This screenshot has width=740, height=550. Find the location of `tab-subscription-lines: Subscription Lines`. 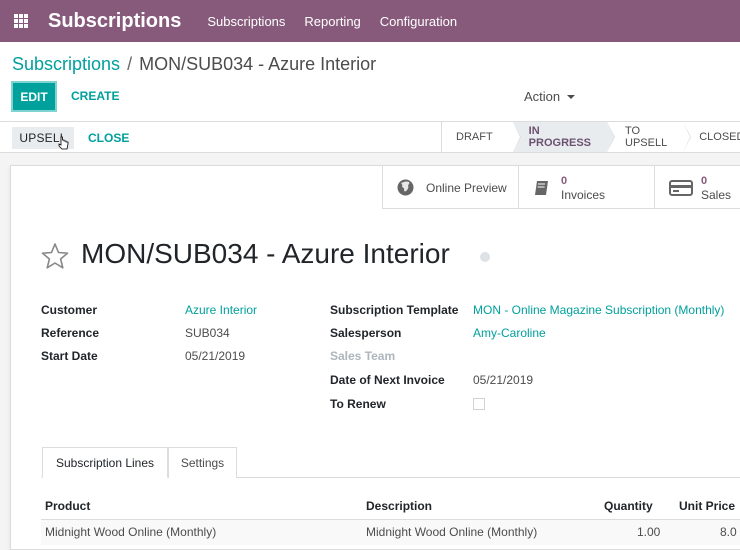

tab-subscription-lines: Subscription Lines is located at coordinates (105, 462).